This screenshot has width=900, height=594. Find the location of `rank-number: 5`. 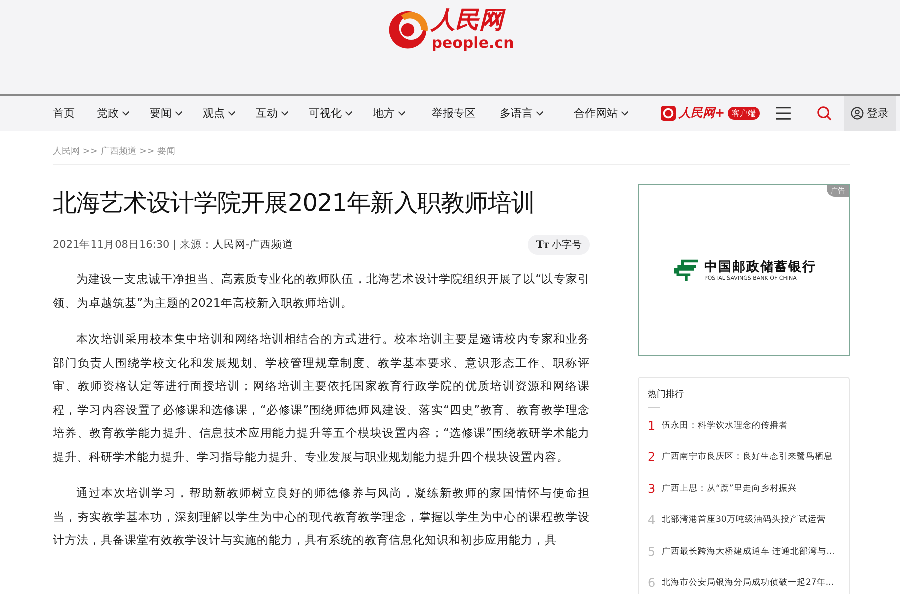

rank-number: 5 is located at coordinates (652, 551).